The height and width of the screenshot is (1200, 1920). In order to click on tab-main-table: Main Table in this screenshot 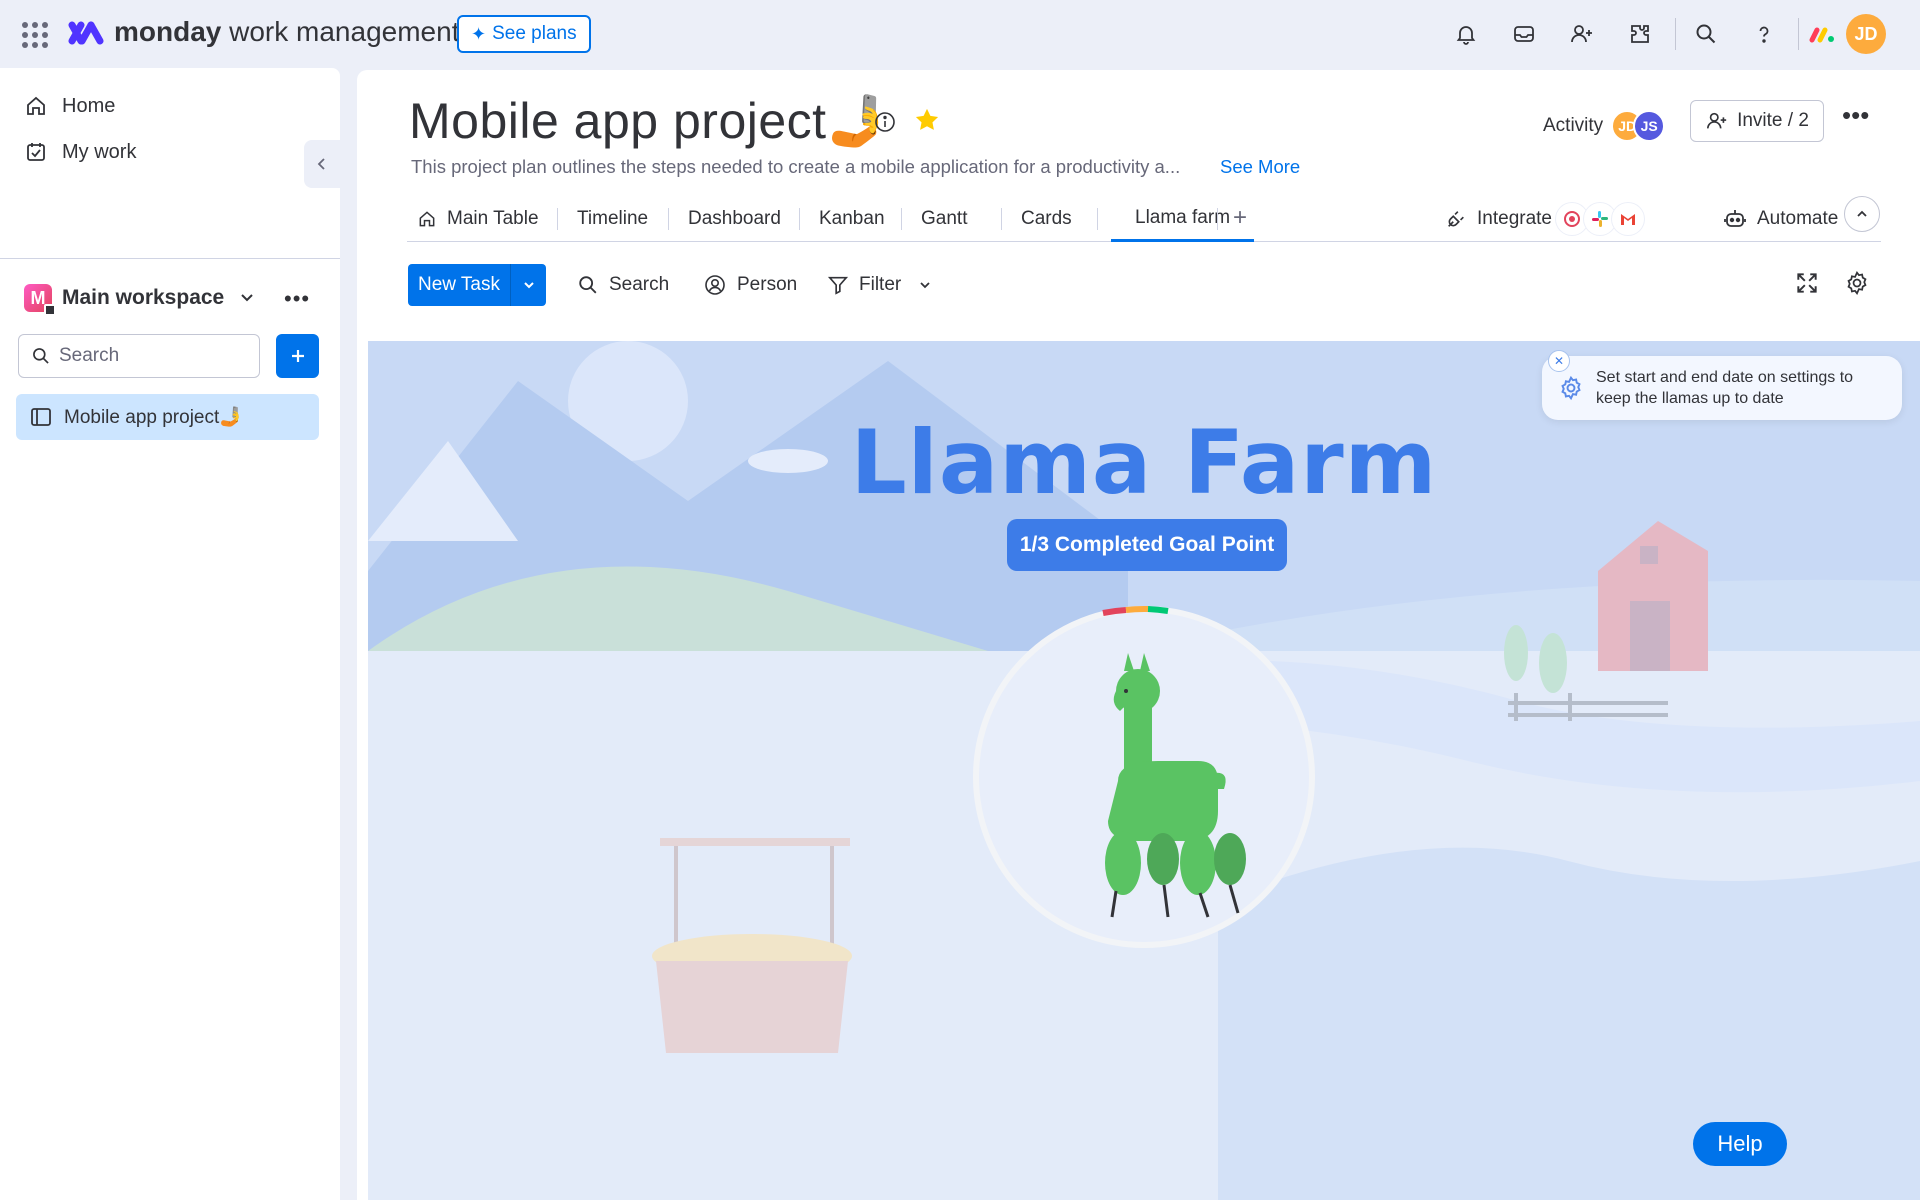, I will do `click(478, 219)`.